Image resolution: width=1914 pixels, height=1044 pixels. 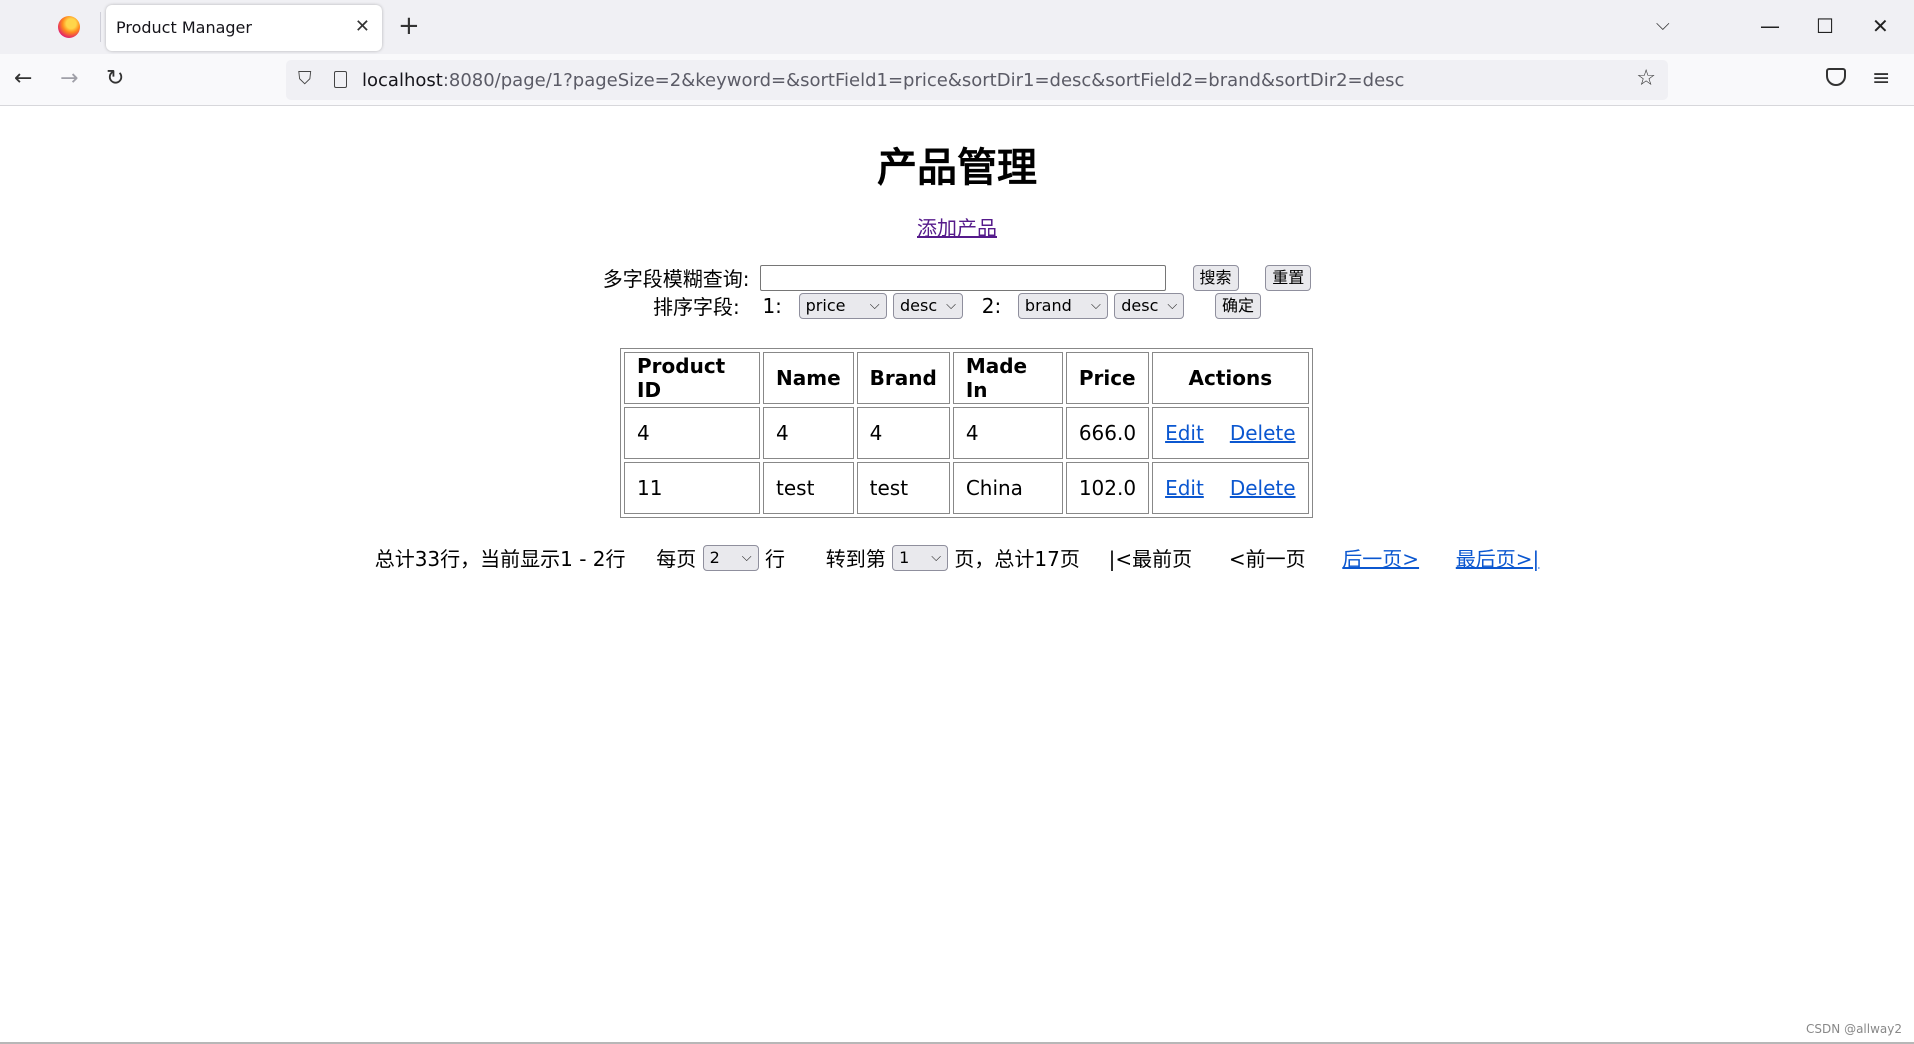 I want to click on table-row: 4 4 4 4 666.0 Edit Delete, so click(x=966, y=433).